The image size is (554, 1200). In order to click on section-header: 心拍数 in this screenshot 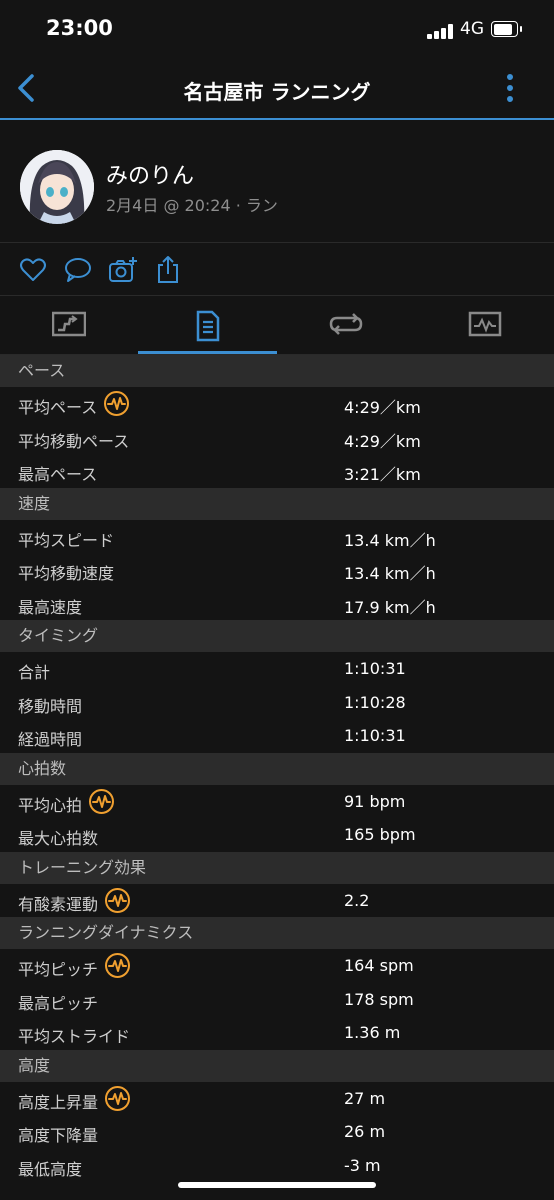, I will do `click(277, 768)`.